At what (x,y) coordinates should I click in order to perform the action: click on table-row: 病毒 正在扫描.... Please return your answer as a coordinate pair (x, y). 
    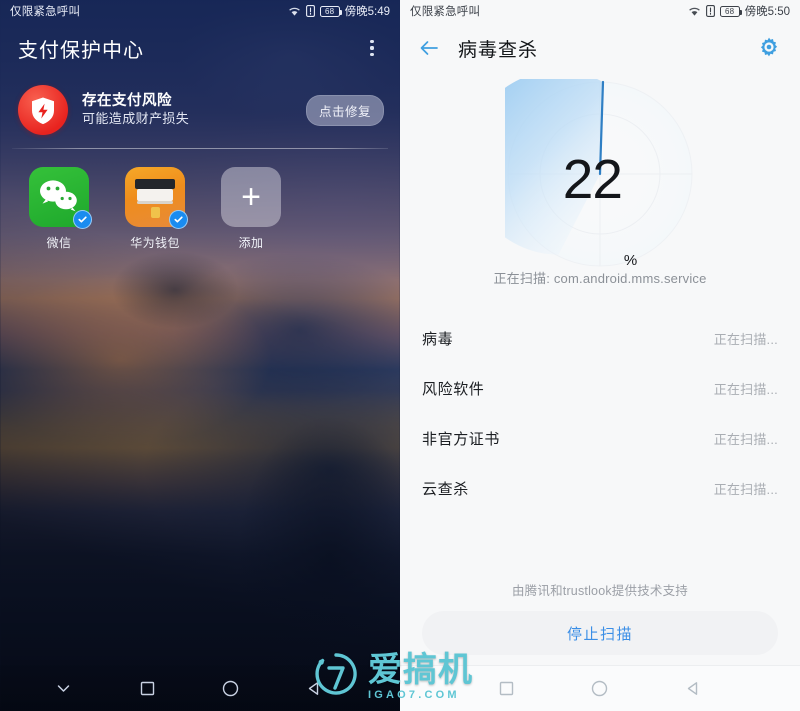
    Looking at the image, I should click on (600, 338).